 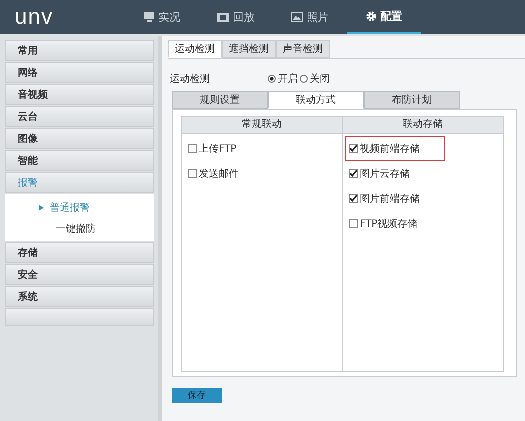 What do you see at coordinates (218, 149) in the screenshot?
I see `checkbox-label: 上传FTP` at bounding box center [218, 149].